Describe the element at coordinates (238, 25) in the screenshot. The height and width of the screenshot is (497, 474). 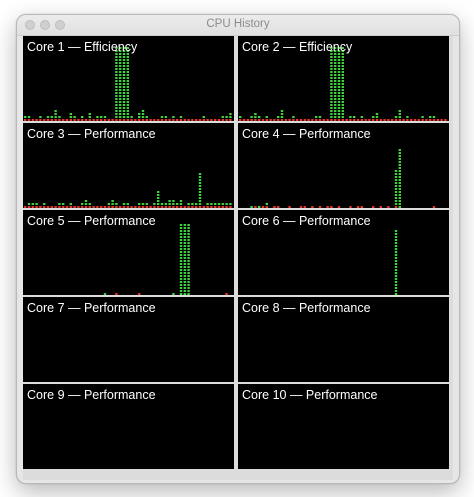
I see `title-bar: CPU History` at that location.